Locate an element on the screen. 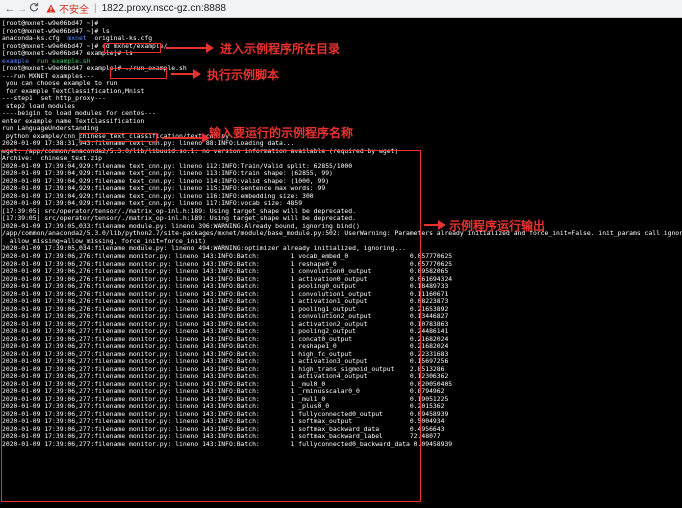 The width and height of the screenshot is (682, 508). arrow-output is located at coordinates (435, 225).